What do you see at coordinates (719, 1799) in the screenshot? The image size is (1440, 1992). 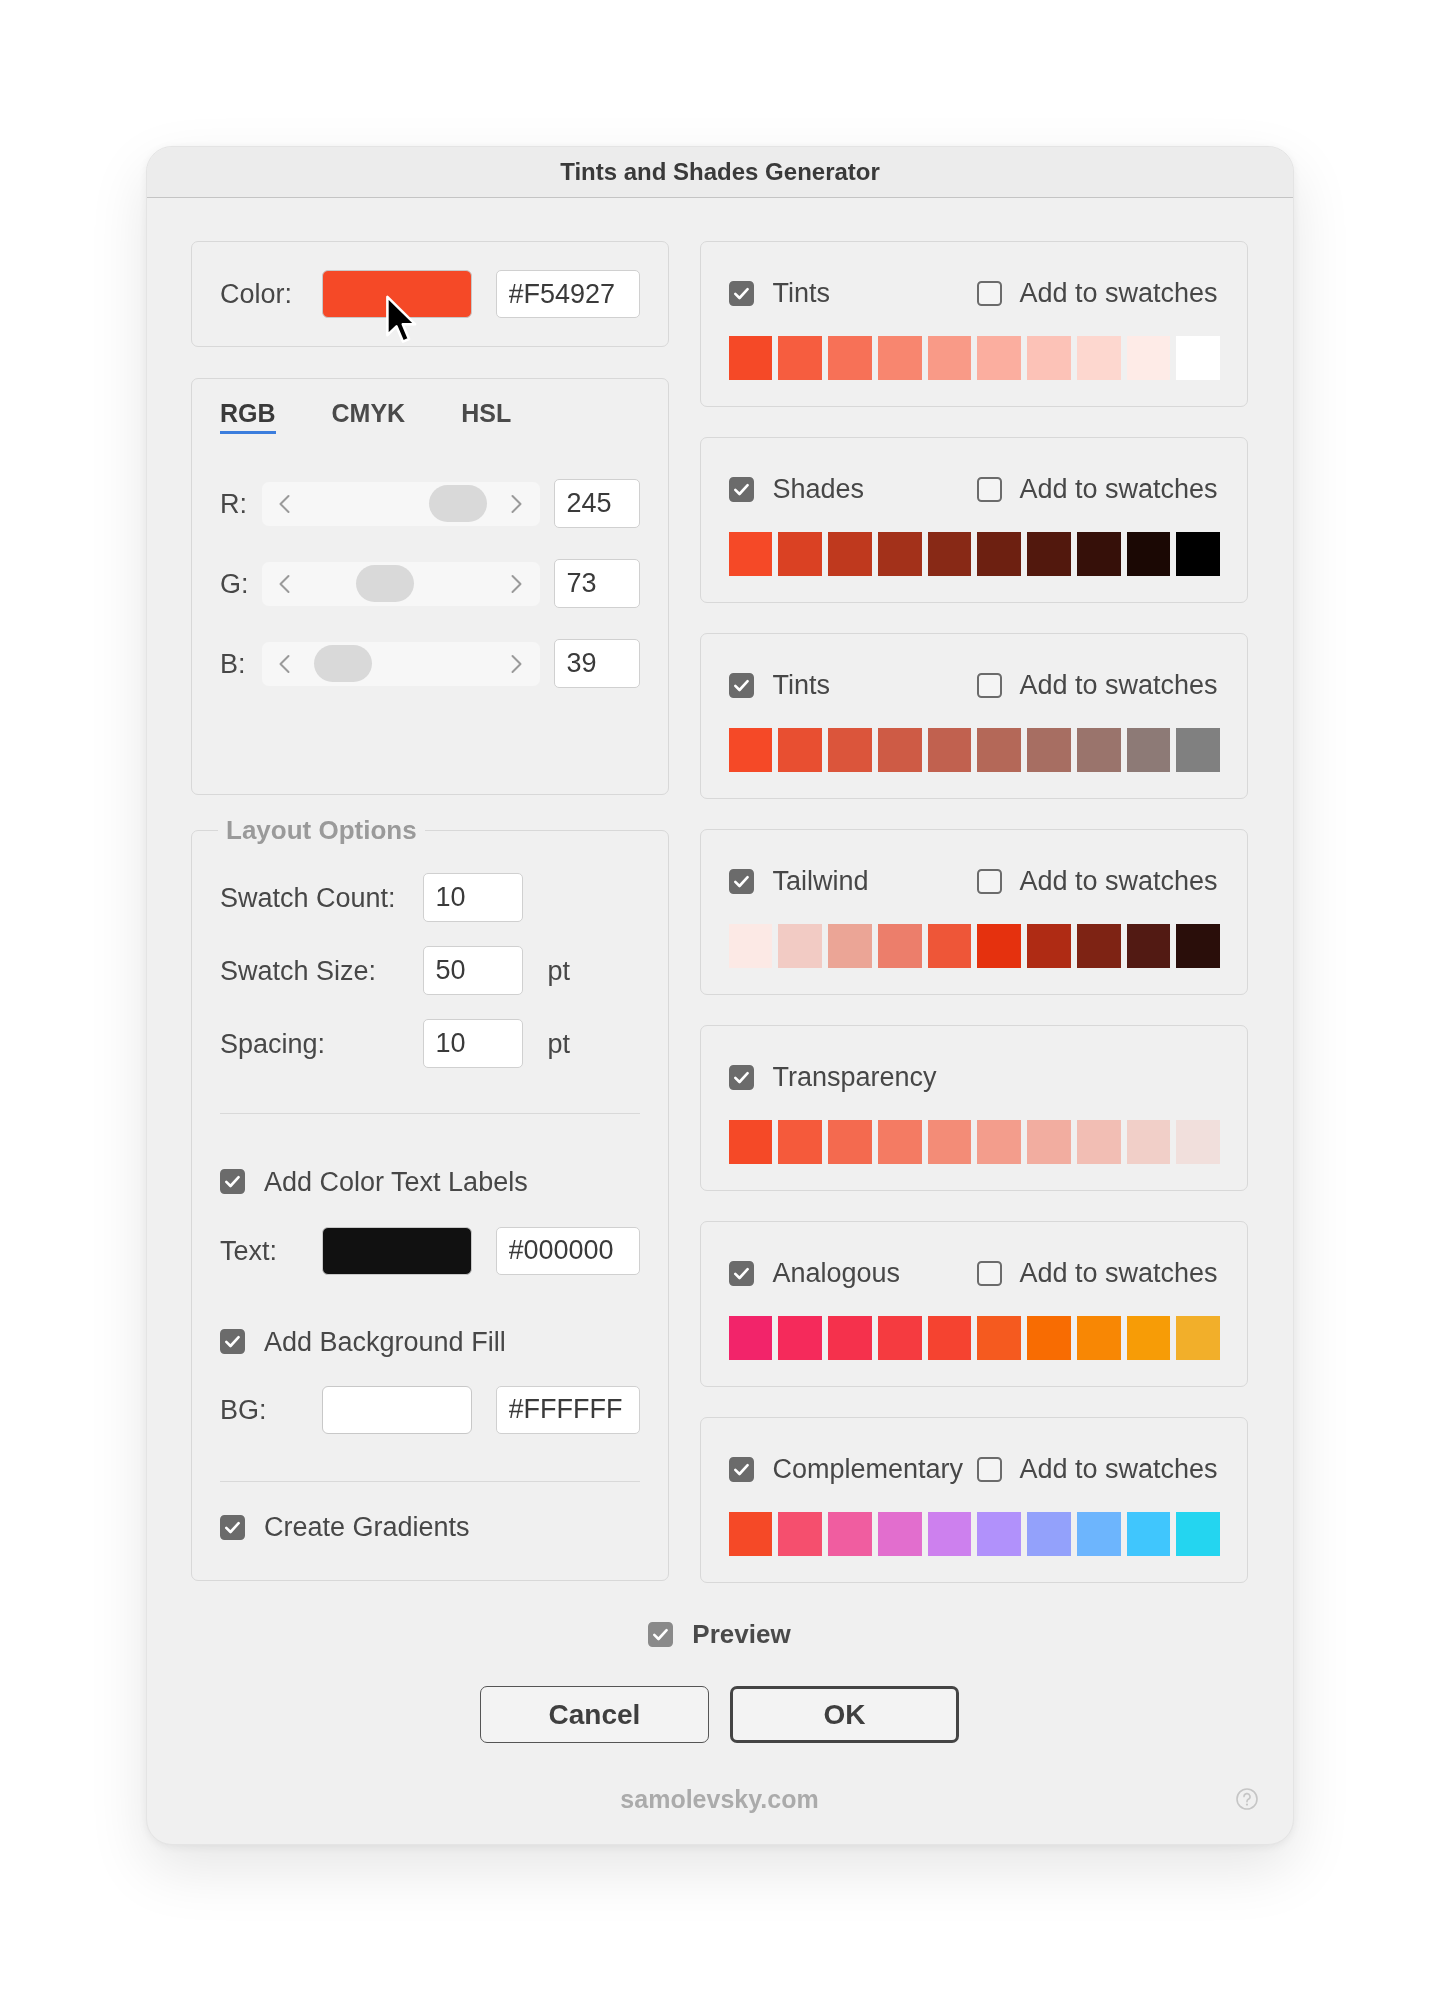 I see `footer-text: samolevsky.com` at bounding box center [719, 1799].